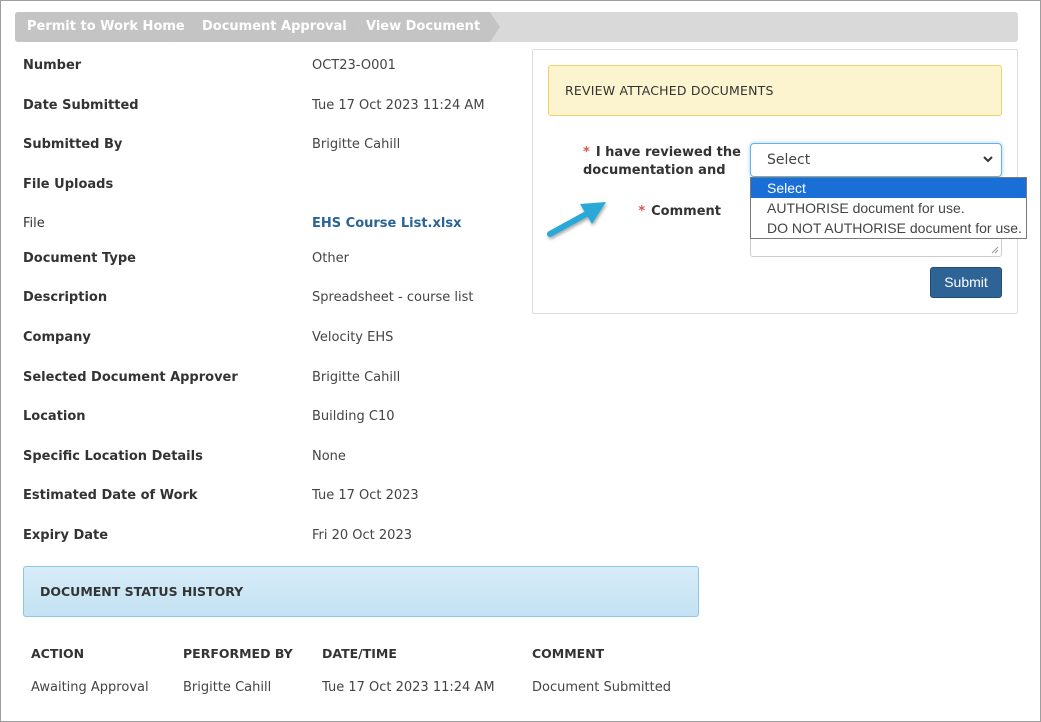 The image size is (1041, 722). What do you see at coordinates (423, 26) in the screenshot?
I see `breadcrumb-view-document: View Document` at bounding box center [423, 26].